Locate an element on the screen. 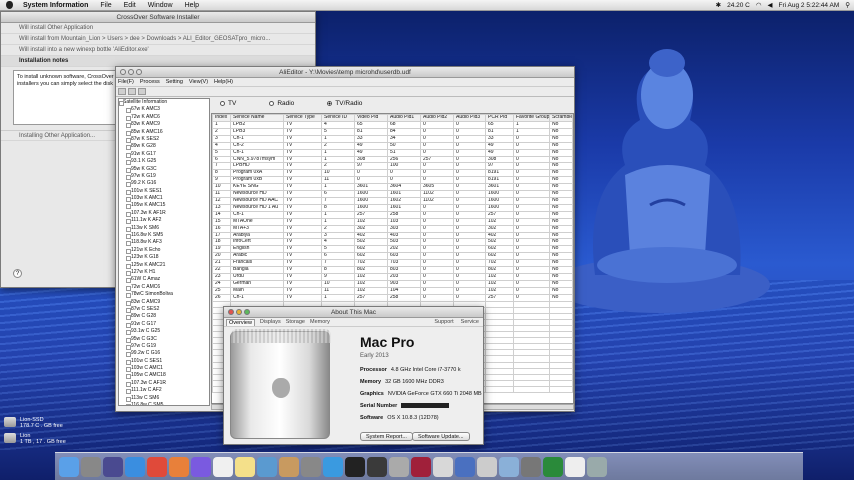  menu-window: Window is located at coordinates (160, 5).